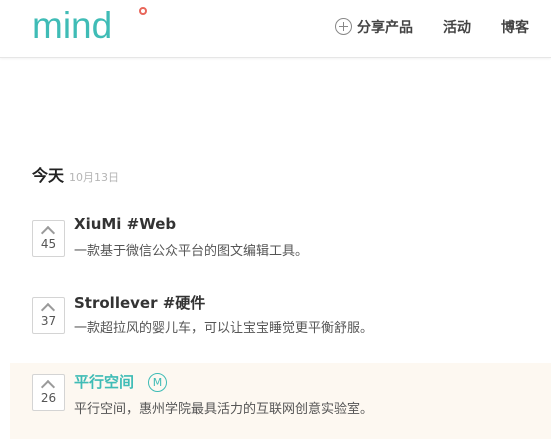 Image resolution: width=551 pixels, height=441 pixels. I want to click on logo-dot-icon, so click(143, 11).